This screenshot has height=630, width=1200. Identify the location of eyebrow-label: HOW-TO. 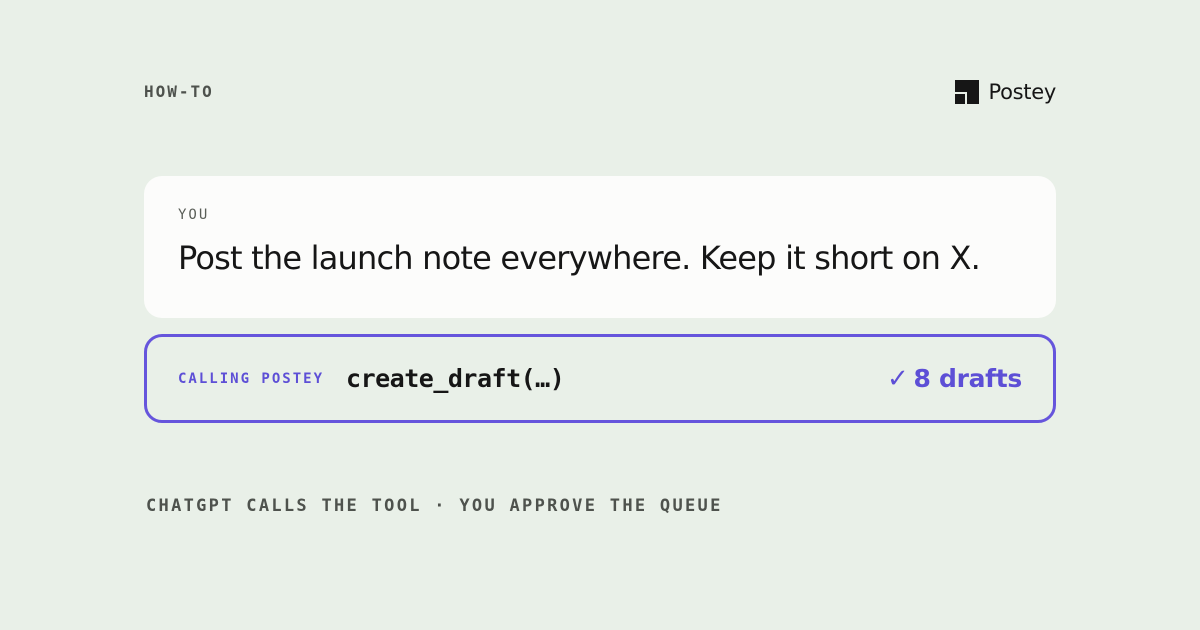
(179, 91).